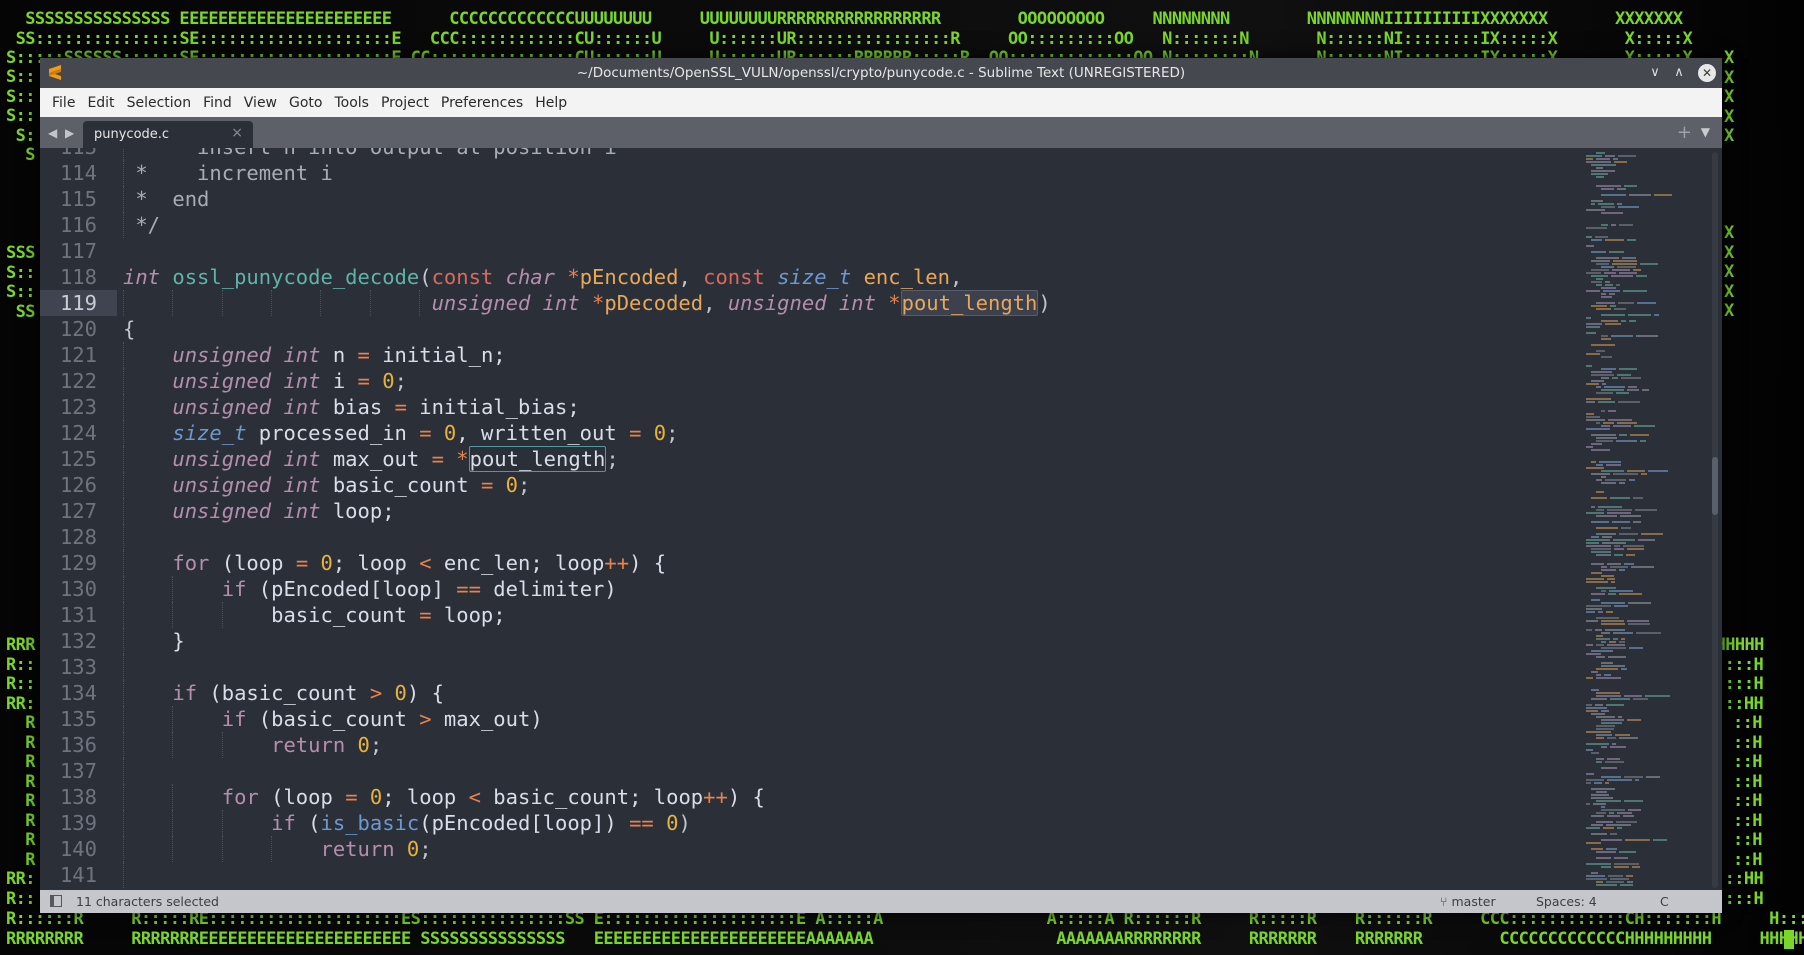  What do you see at coordinates (810, 875) in the screenshot?
I see `code-line: 141` at bounding box center [810, 875].